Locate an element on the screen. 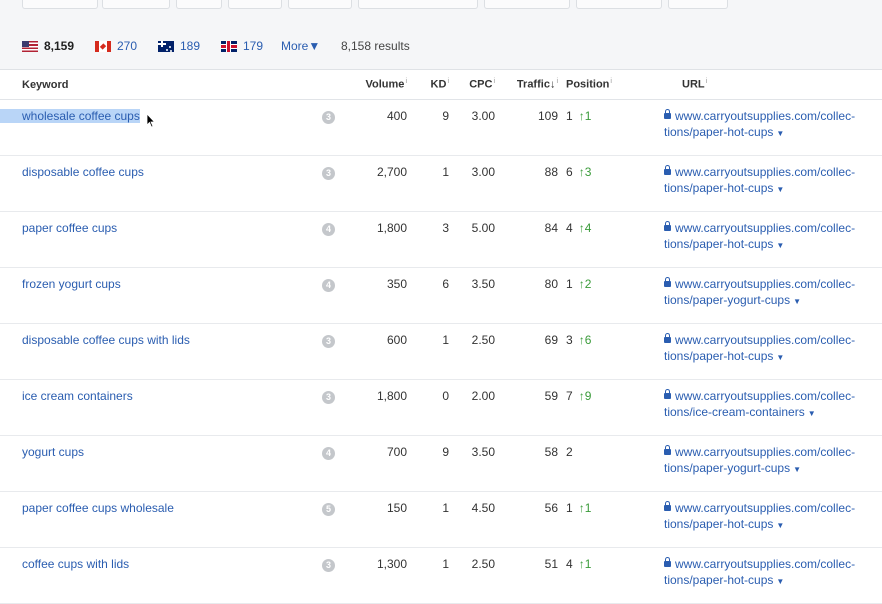 The image size is (882, 604). url-link-cont: tions/ice-cream-containers is located at coordinates (734, 412).